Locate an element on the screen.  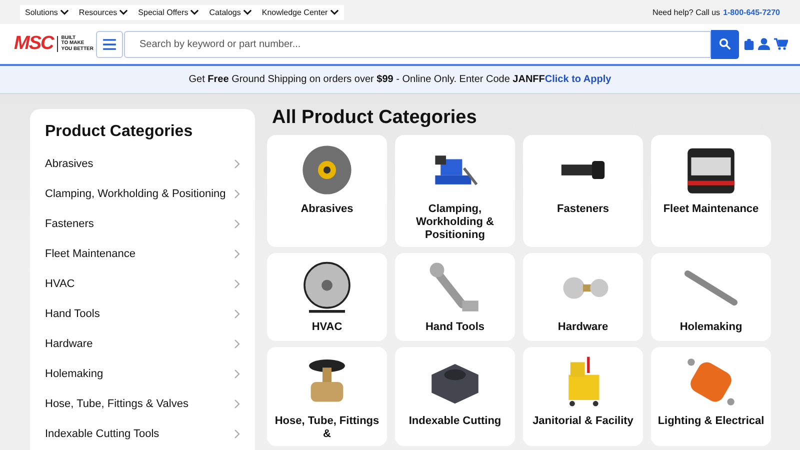
category-name: Abrasives is located at coordinates (327, 209).